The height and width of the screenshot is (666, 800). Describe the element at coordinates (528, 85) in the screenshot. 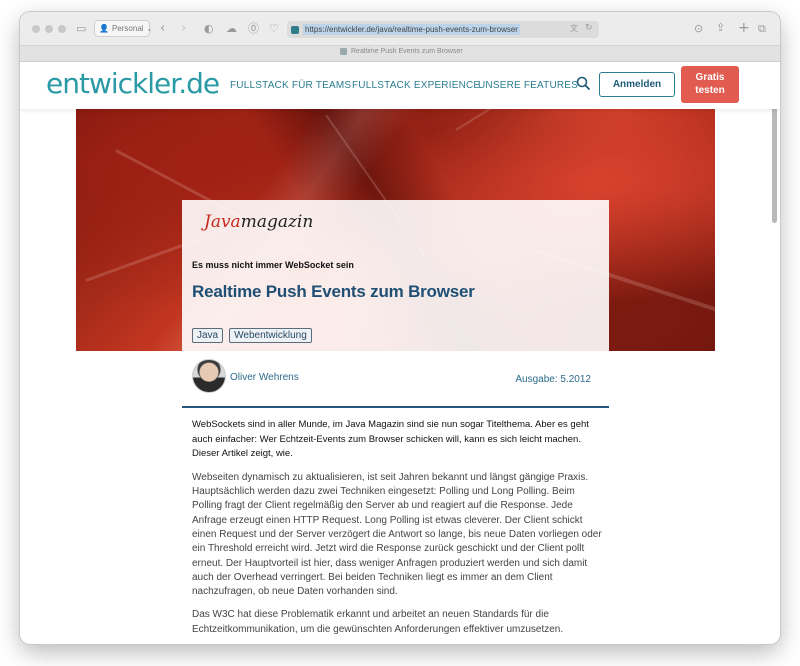

I see `nav-features: UNSERE FEATURES` at that location.